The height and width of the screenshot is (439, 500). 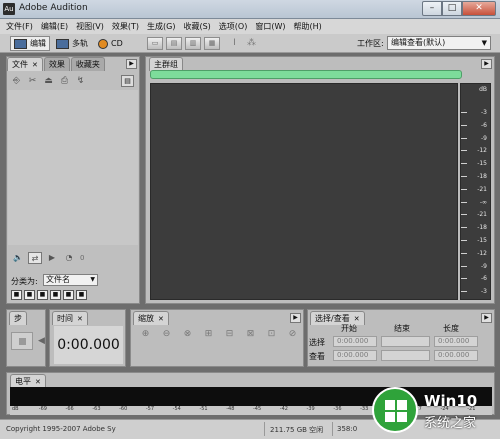 I want to click on zoom-in-horizontal-icon: ⊕, so click(x=145, y=334).